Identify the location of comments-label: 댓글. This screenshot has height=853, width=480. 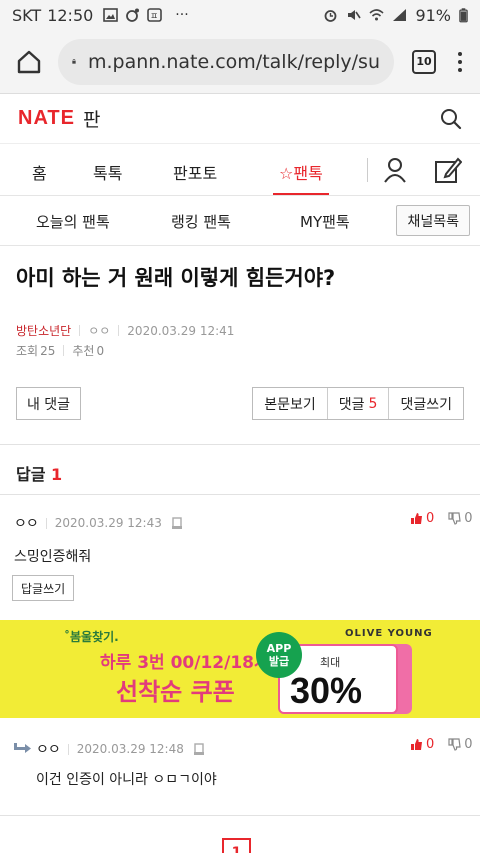
(351, 404).